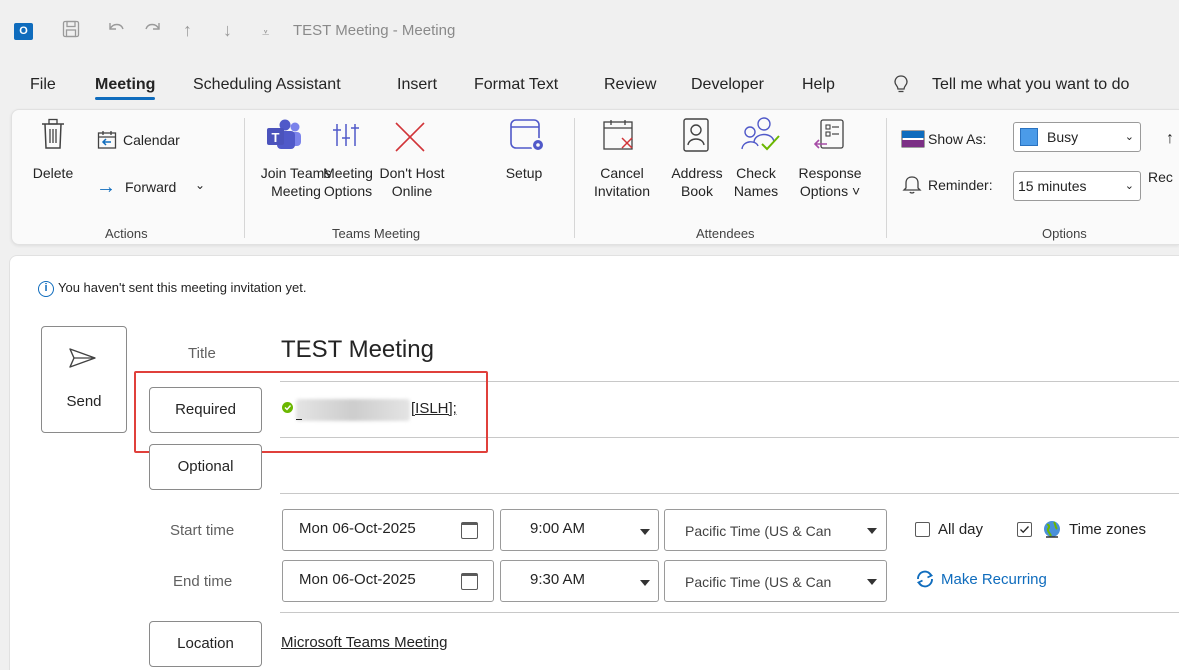 The width and height of the screenshot is (1179, 670). Describe the element at coordinates (357, 528) in the screenshot. I see `start-date-value: Mon 06-Oct-2025` at that location.